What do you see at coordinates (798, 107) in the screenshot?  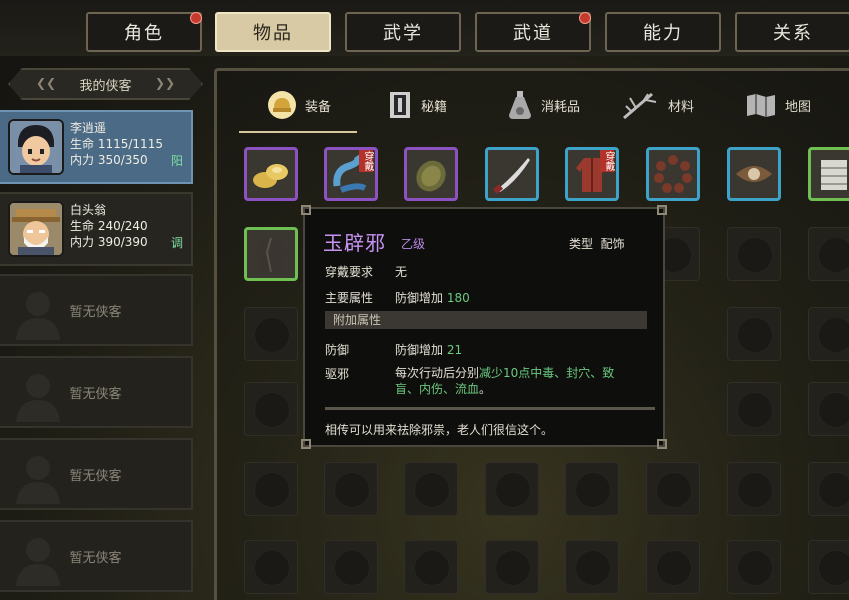 I see `category-label: 地图` at bounding box center [798, 107].